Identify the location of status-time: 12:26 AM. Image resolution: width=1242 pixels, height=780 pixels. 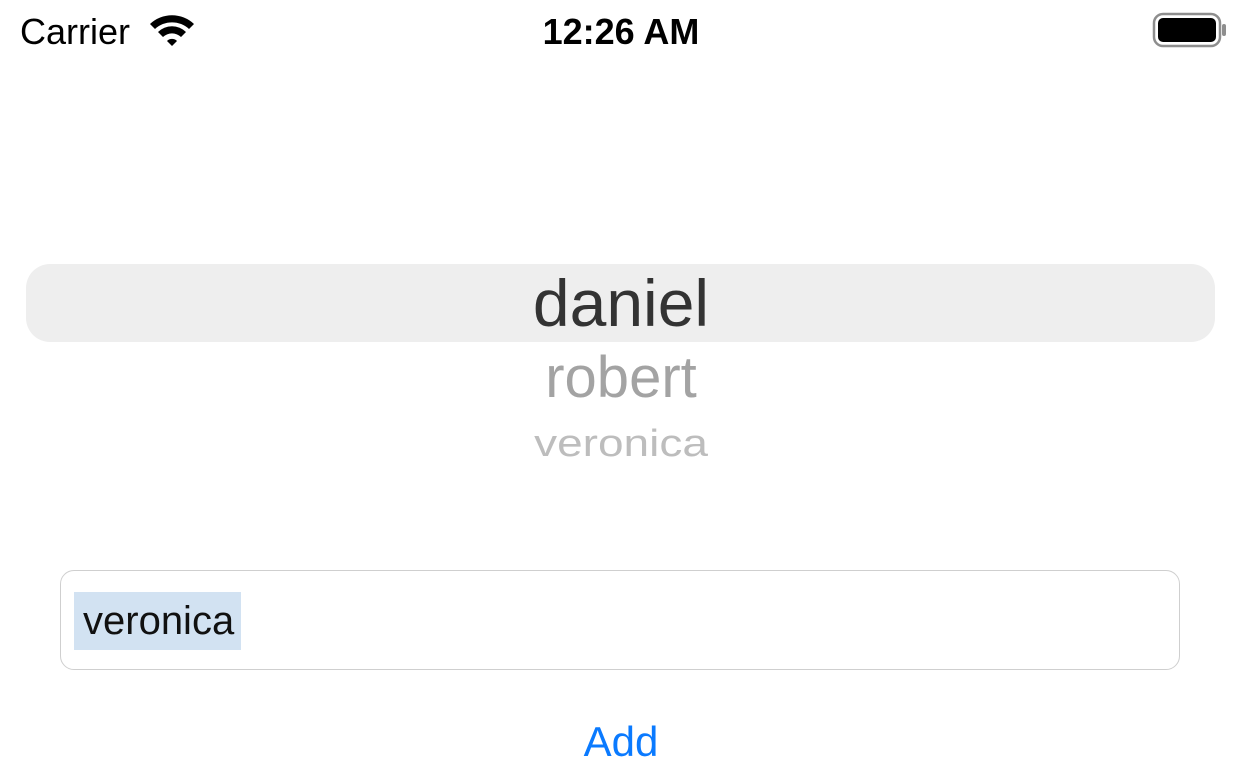
(621, 31).